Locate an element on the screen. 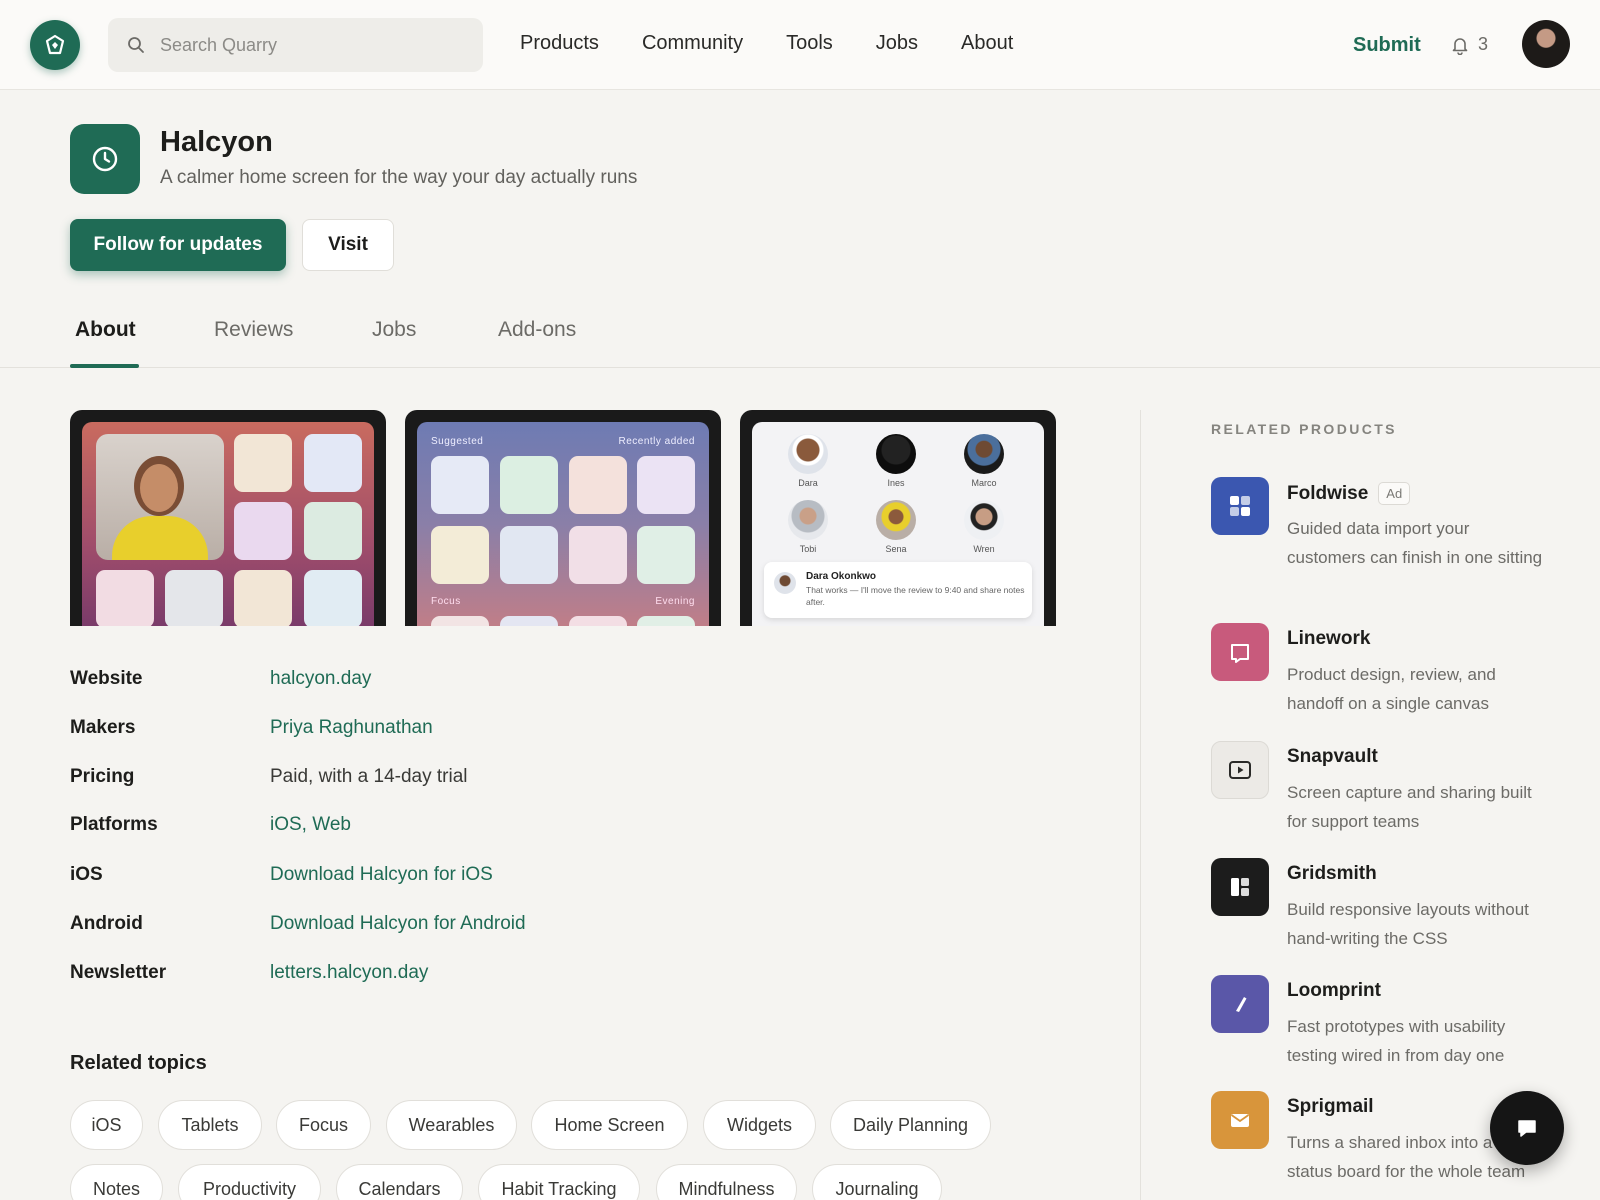 This screenshot has height=1200, width=1600. tab-add-ons: Add-ons is located at coordinates (537, 330).